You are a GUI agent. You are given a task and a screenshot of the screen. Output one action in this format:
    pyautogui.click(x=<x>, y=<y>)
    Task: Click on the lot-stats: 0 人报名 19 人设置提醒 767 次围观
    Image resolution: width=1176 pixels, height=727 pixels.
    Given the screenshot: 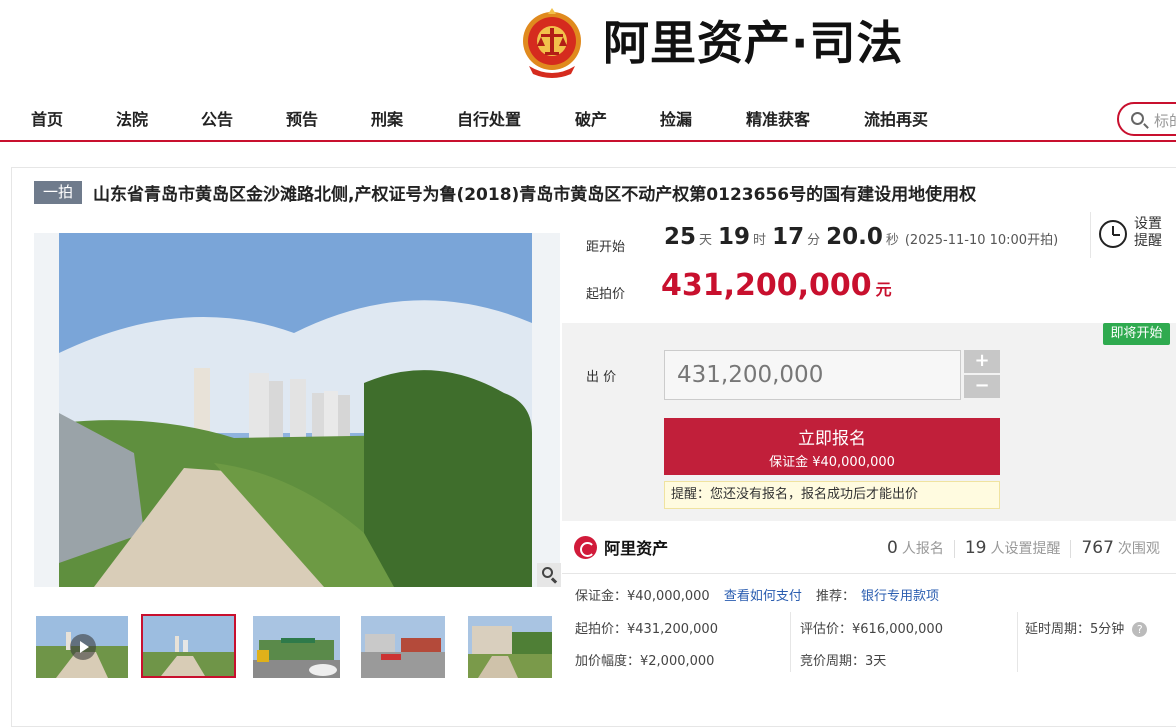 What is the action you would take?
    pyautogui.click(x=1023, y=548)
    